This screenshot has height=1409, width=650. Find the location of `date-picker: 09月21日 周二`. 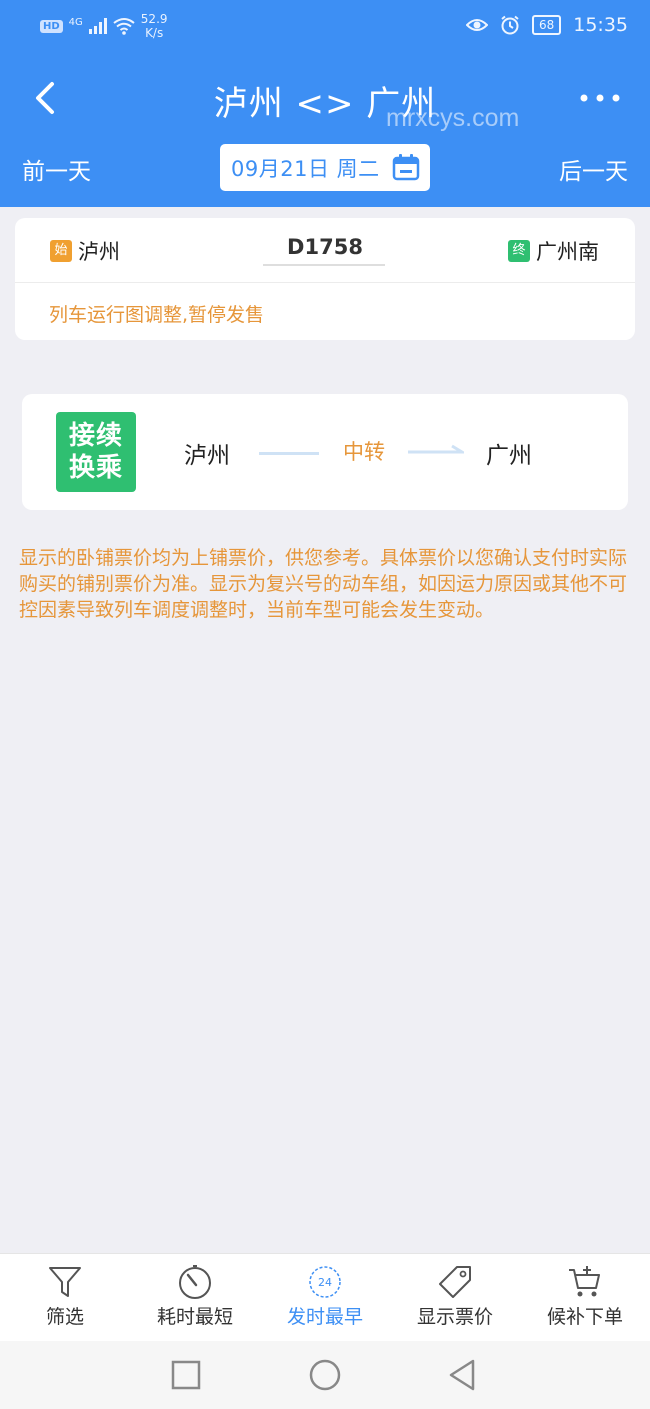

date-picker: 09月21日 周二 is located at coordinates (325, 167).